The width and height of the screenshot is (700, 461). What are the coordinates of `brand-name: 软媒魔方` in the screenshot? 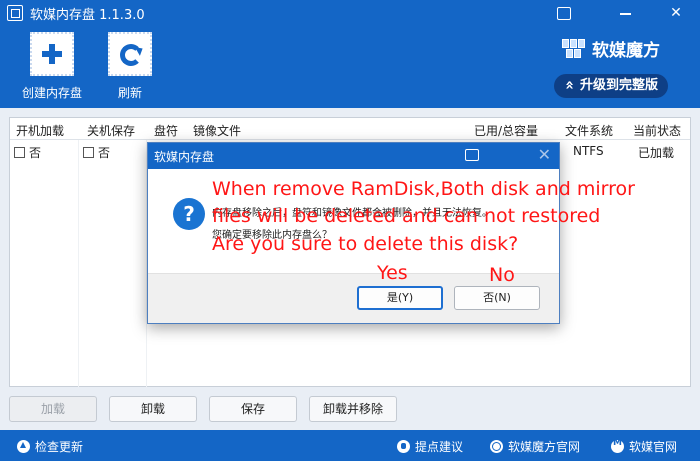 It's located at (626, 51).